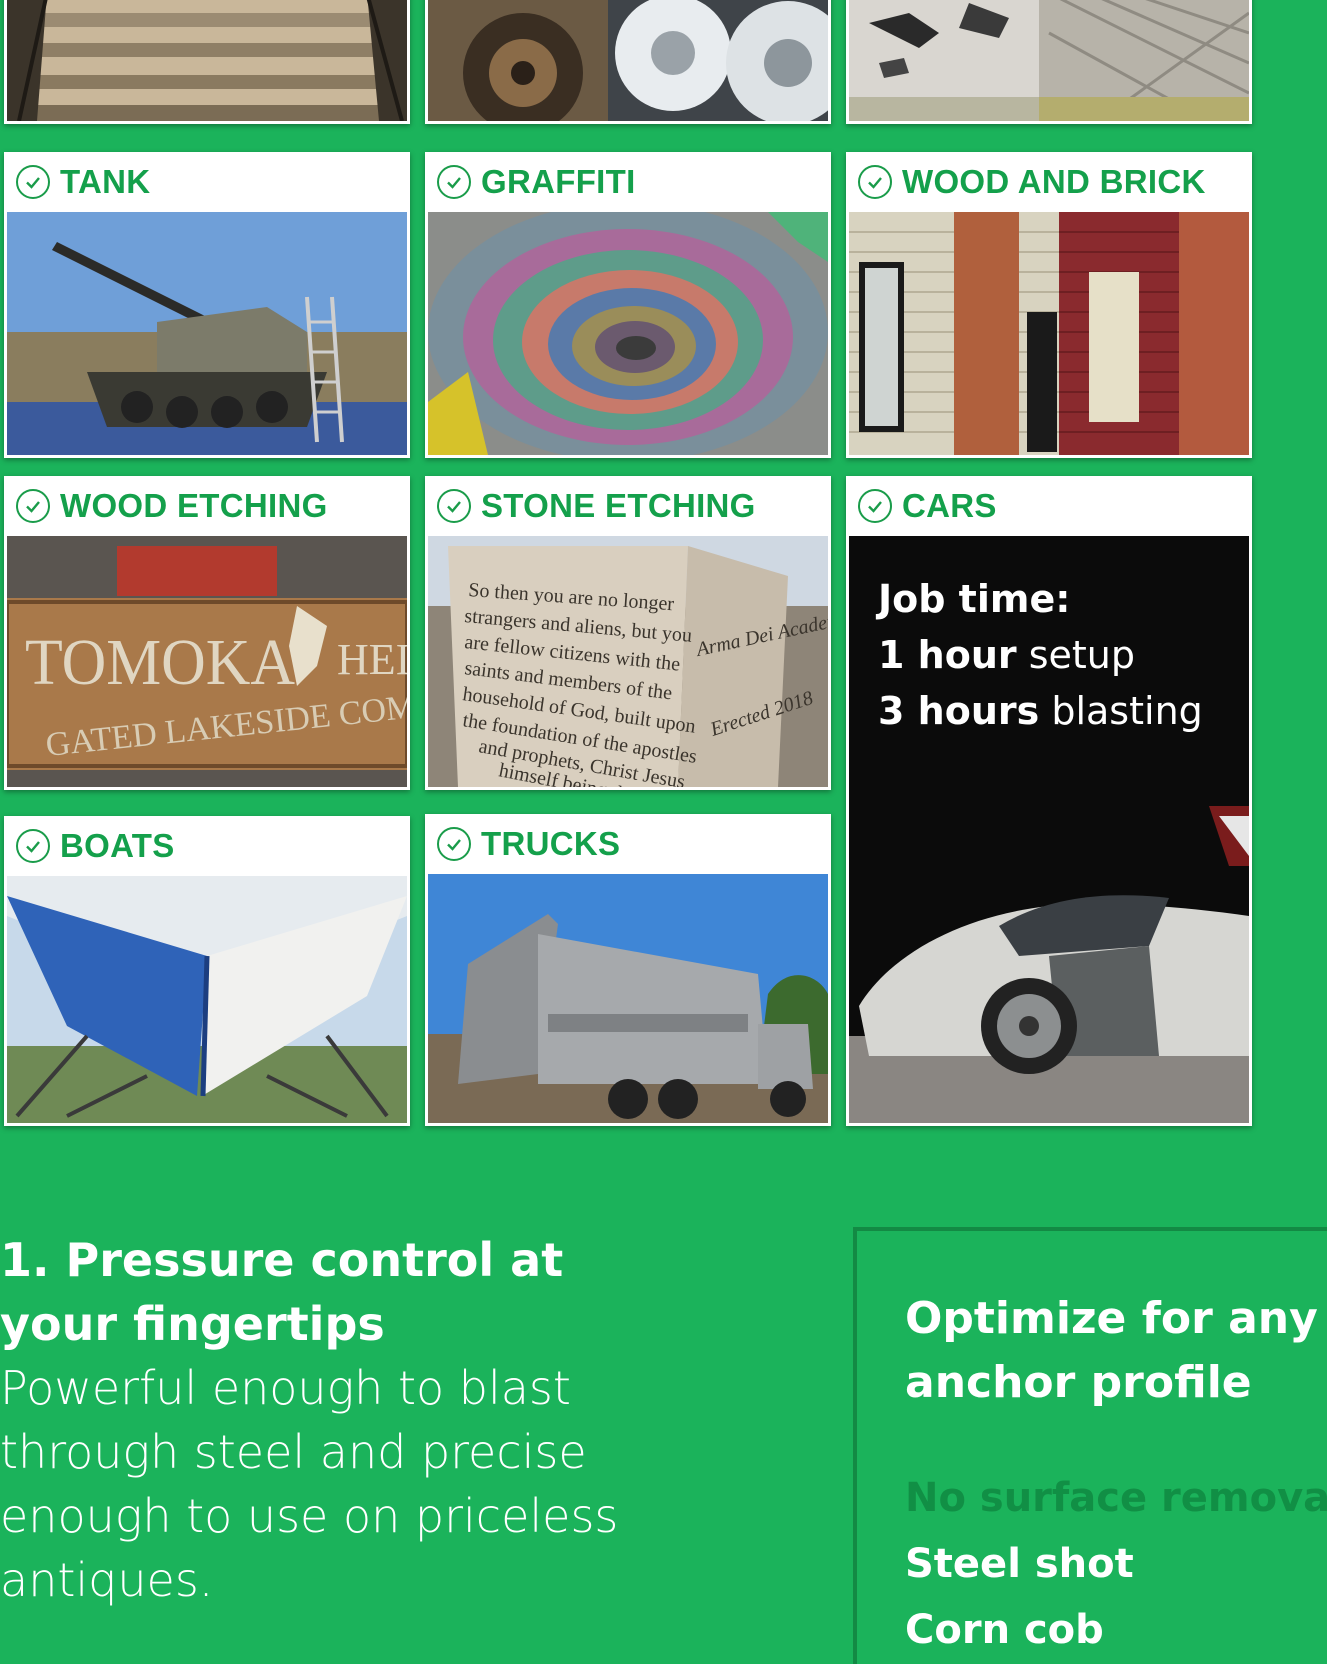 The image size is (1327, 1664). What do you see at coordinates (117, 845) in the screenshot?
I see `card-label-boats: BOATS` at bounding box center [117, 845].